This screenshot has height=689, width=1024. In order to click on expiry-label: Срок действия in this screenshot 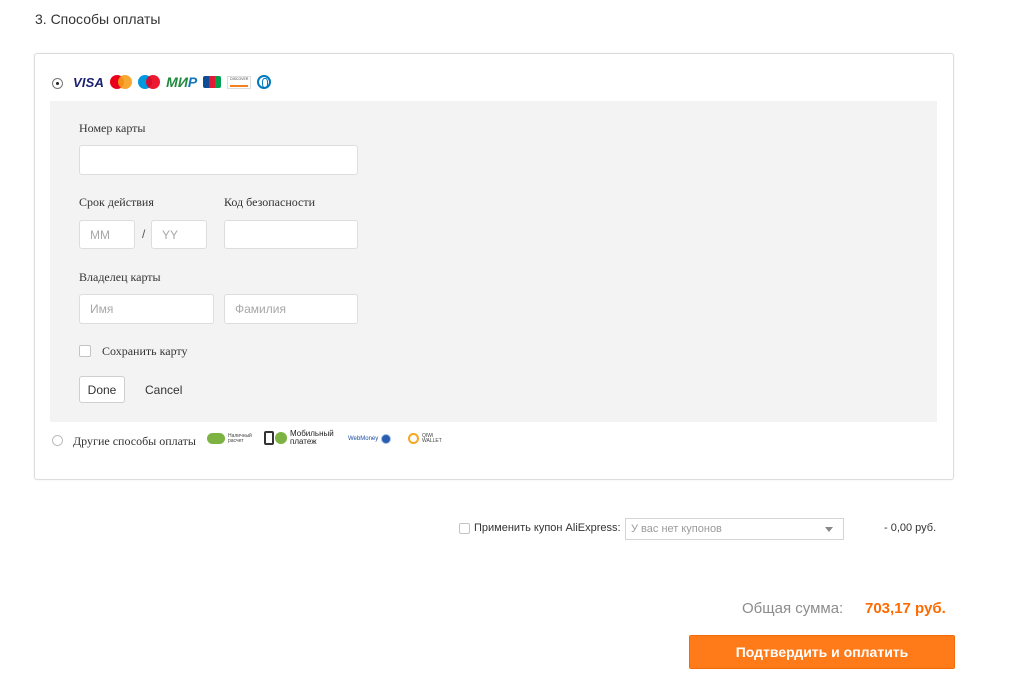, I will do `click(116, 202)`.